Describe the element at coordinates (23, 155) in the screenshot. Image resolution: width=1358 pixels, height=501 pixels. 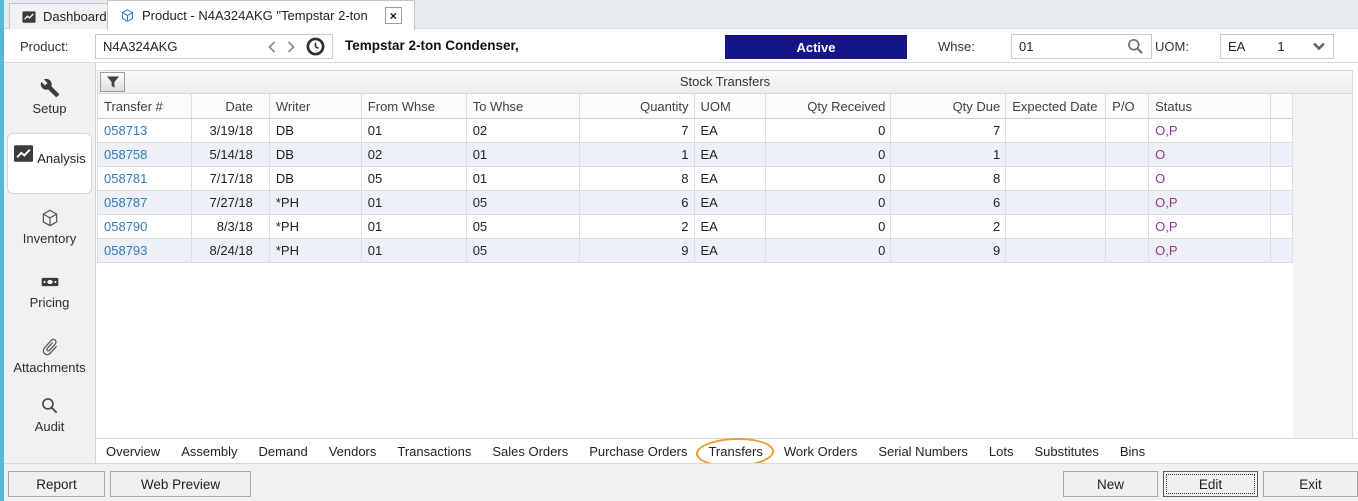
I see `chart-icon` at that location.